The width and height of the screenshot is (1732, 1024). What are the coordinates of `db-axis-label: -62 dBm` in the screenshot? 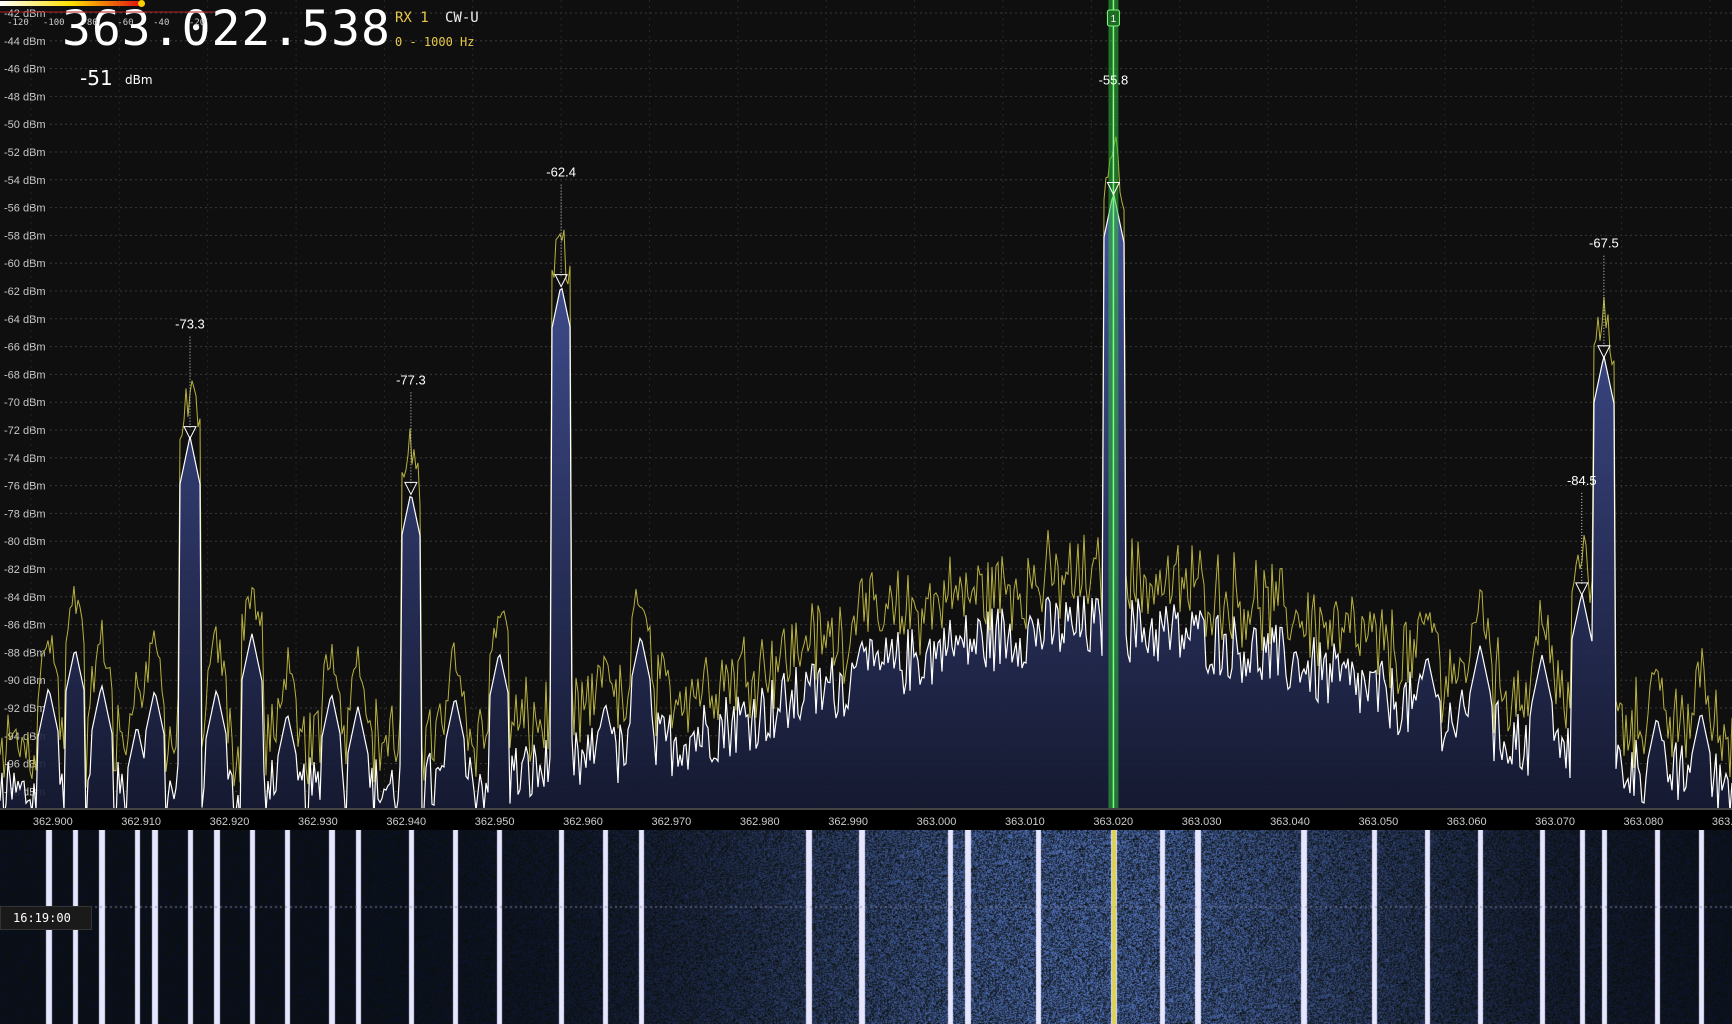 It's located at (25, 292).